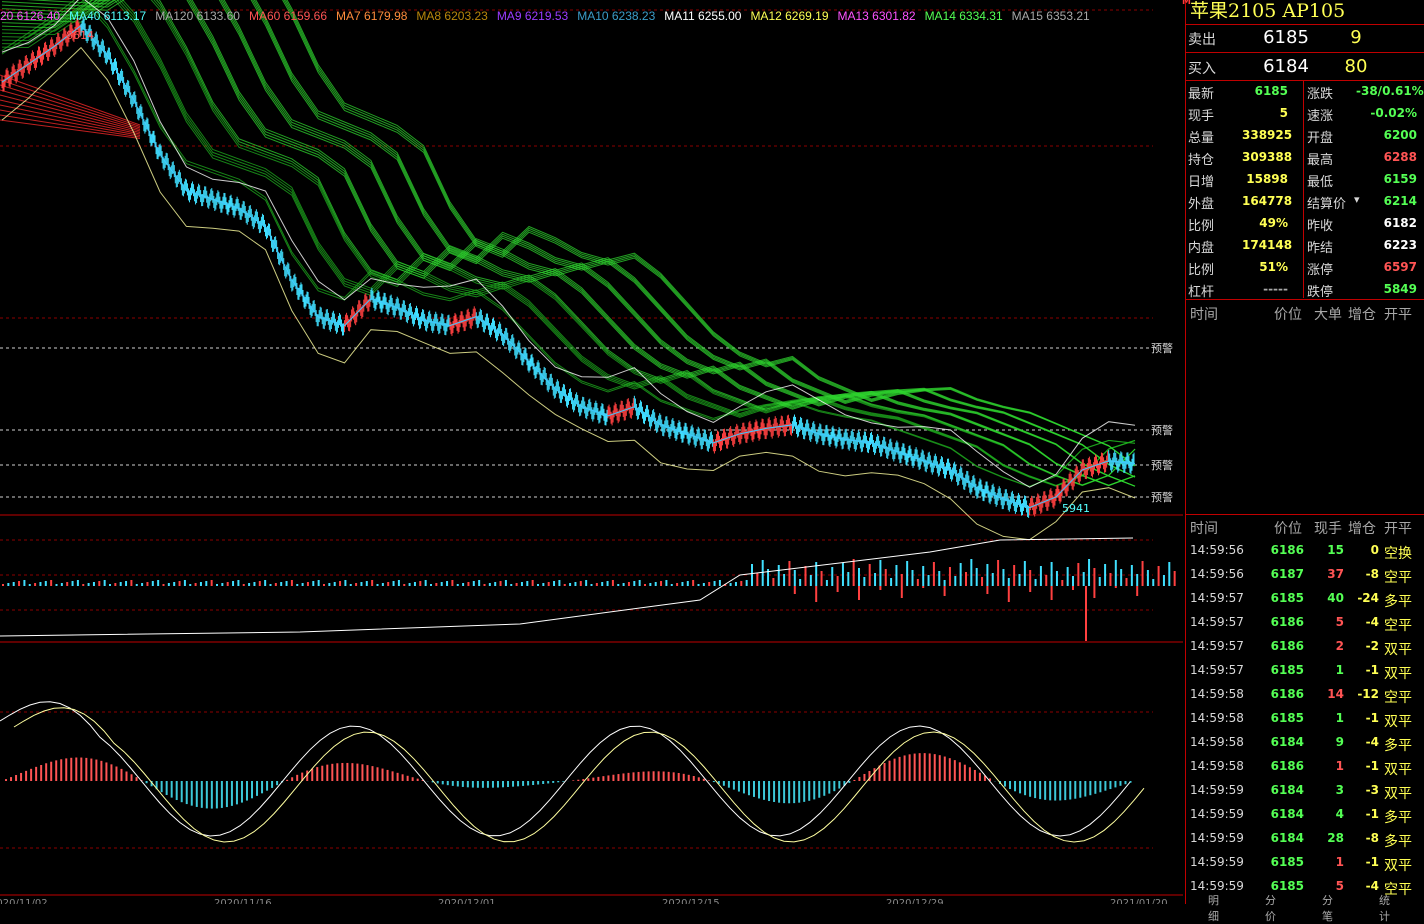 The height and width of the screenshot is (924, 1424). I want to click on bottom-tab: 分价, so click(1270, 908).